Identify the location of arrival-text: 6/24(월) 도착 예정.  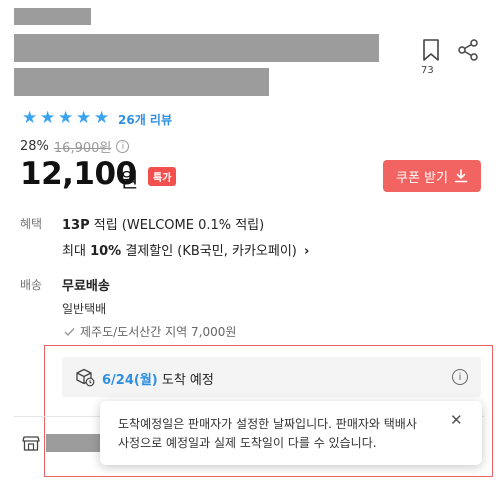
(158, 378).